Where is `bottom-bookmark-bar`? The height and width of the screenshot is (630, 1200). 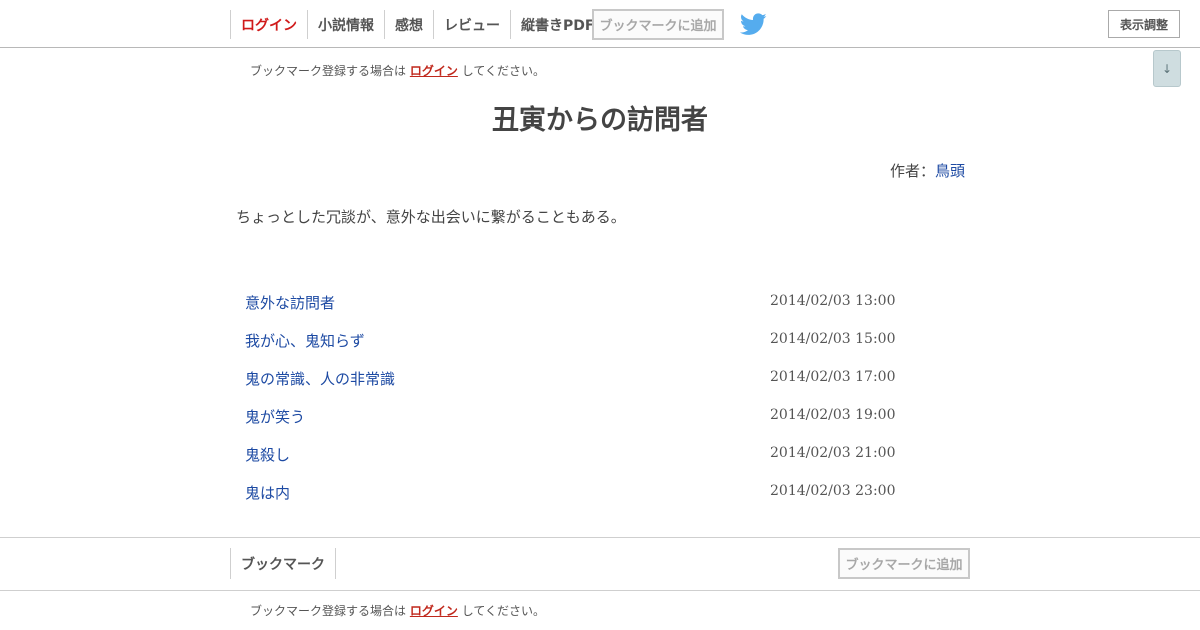 bottom-bookmark-bar is located at coordinates (600, 564).